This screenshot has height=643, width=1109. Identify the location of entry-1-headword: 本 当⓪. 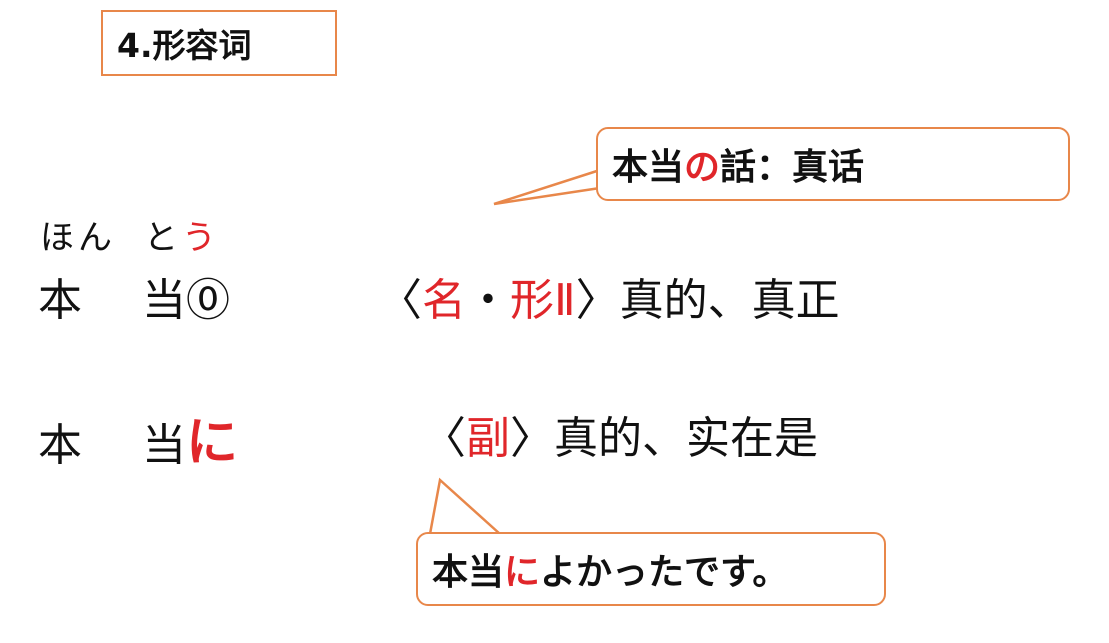
(134, 296).